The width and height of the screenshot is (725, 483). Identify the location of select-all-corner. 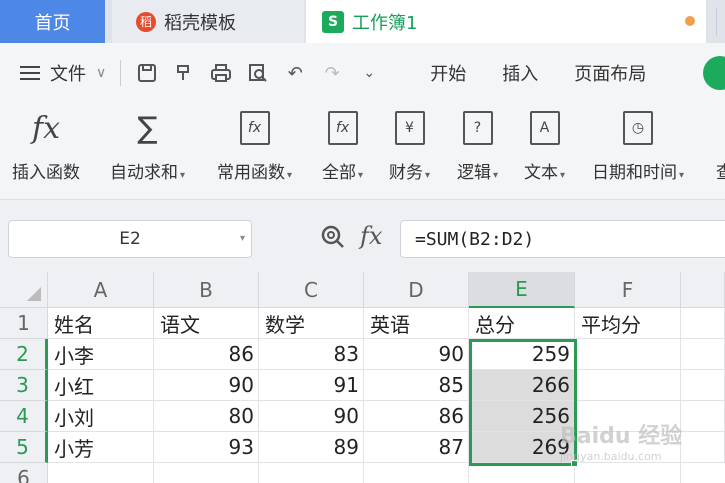
(24, 290).